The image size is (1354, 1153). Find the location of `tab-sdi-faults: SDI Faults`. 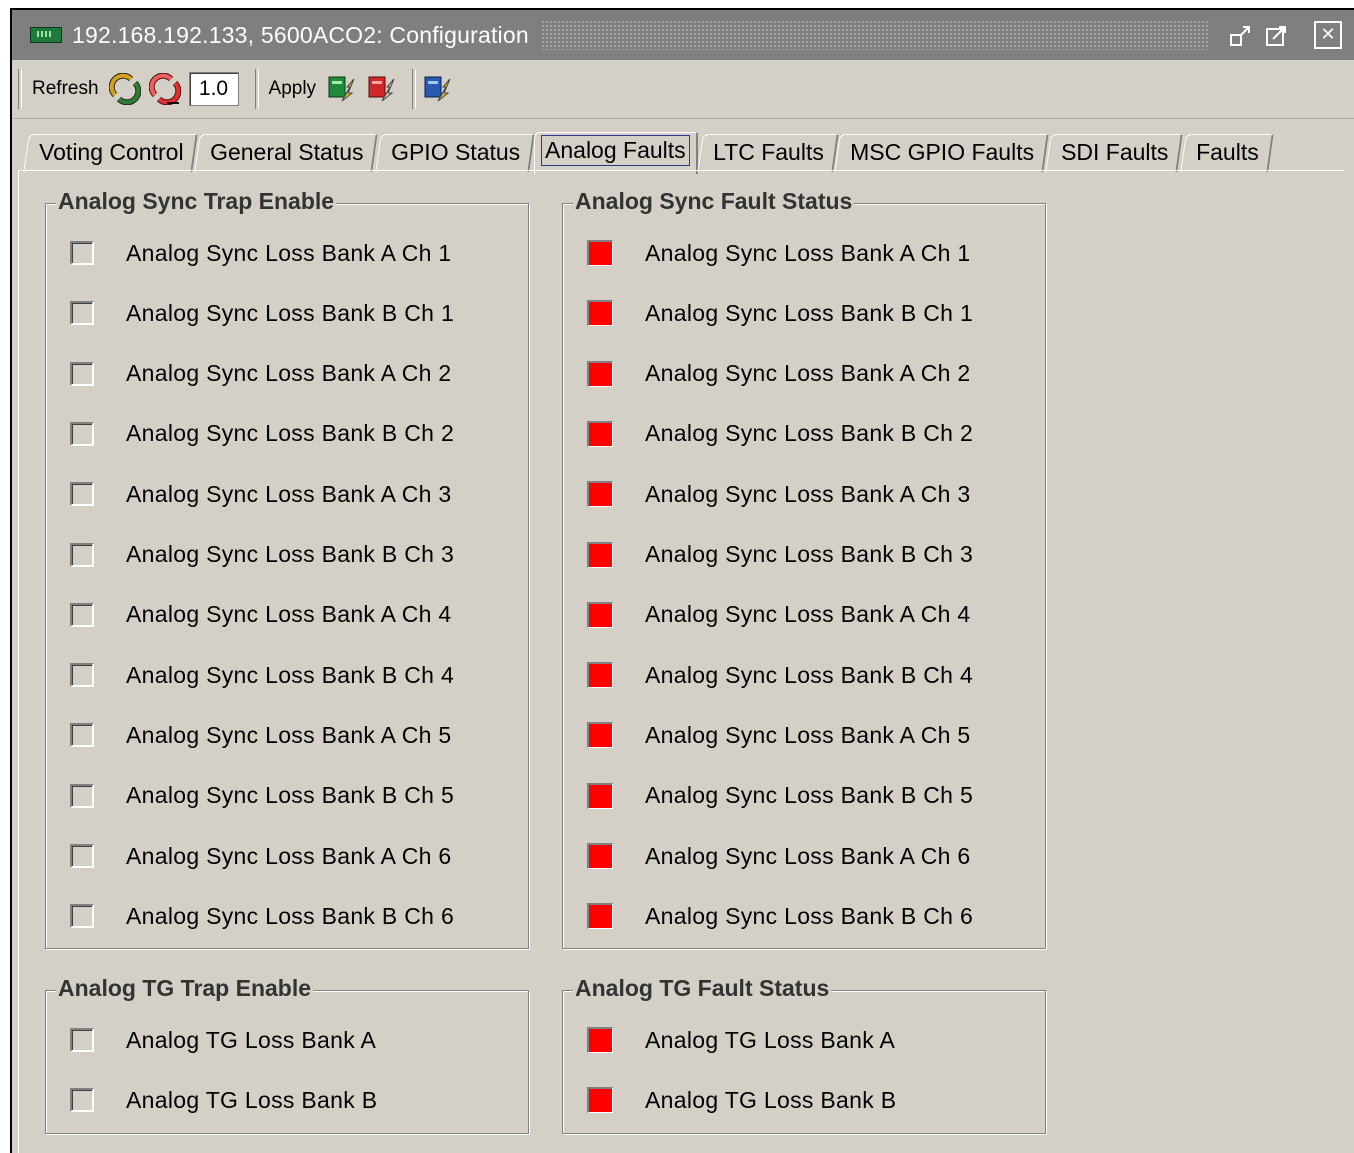

tab-sdi-faults: SDI Faults is located at coordinates (1114, 153).